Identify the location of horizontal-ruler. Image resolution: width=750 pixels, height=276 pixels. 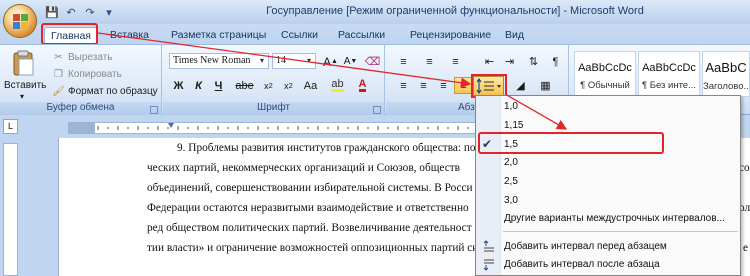
(273, 128).